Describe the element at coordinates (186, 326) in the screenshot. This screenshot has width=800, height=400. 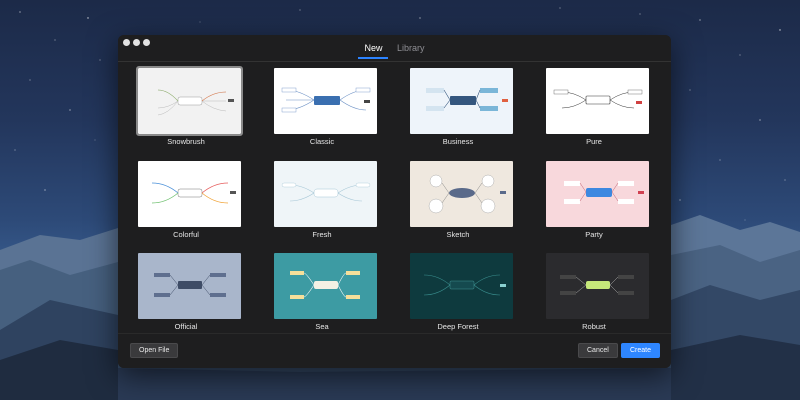
I see `template-label: Official` at that location.